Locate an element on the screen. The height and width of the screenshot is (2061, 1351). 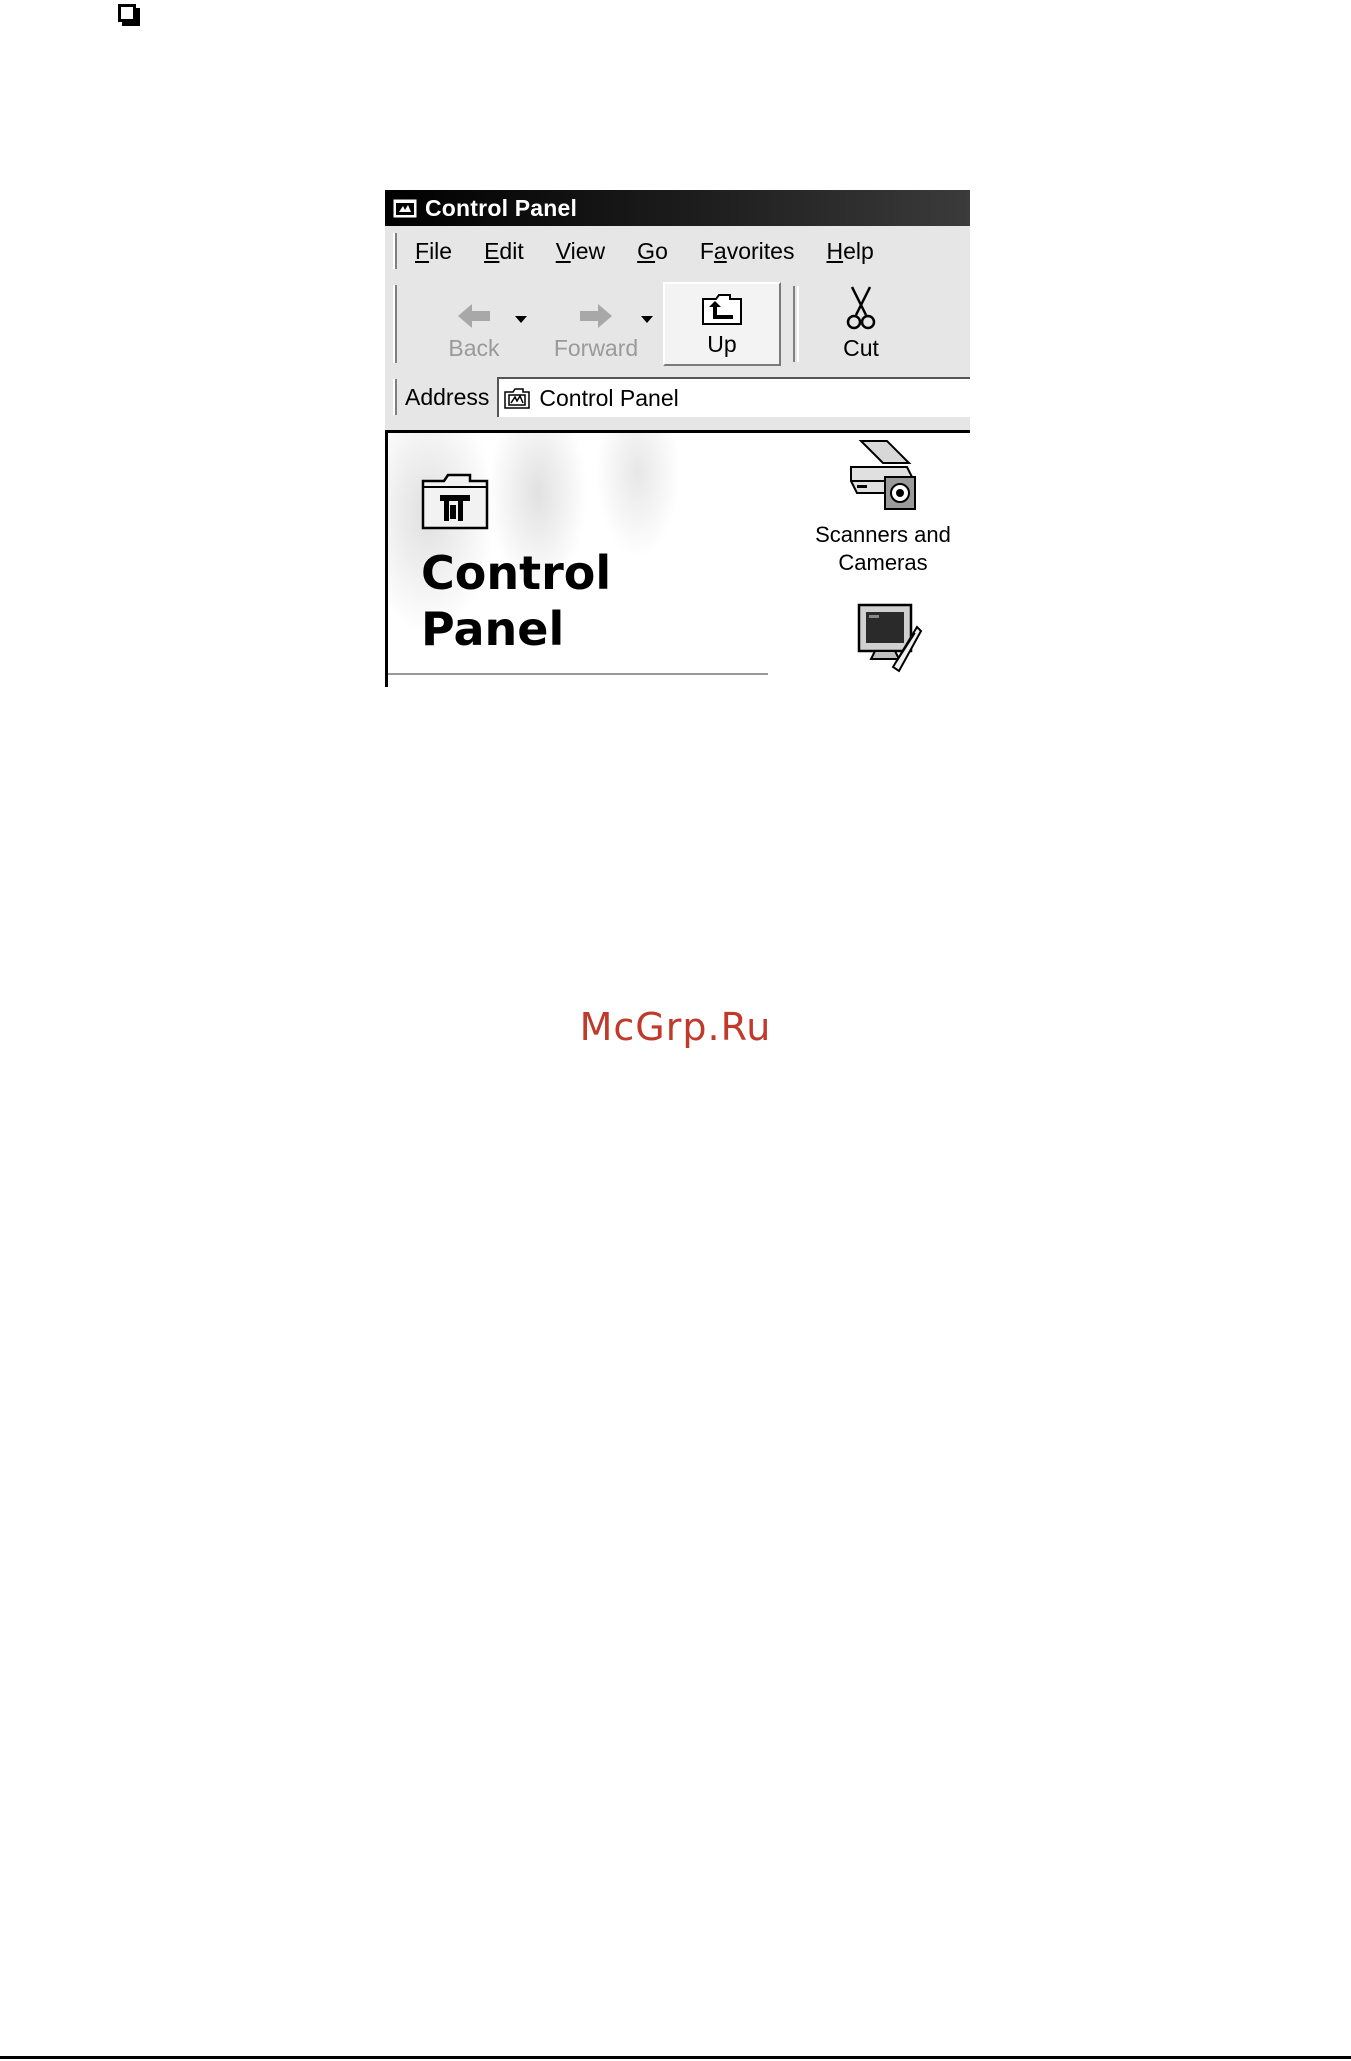
folder-view: Control Panel Scanners and Cameras is located at coordinates (677, 558).